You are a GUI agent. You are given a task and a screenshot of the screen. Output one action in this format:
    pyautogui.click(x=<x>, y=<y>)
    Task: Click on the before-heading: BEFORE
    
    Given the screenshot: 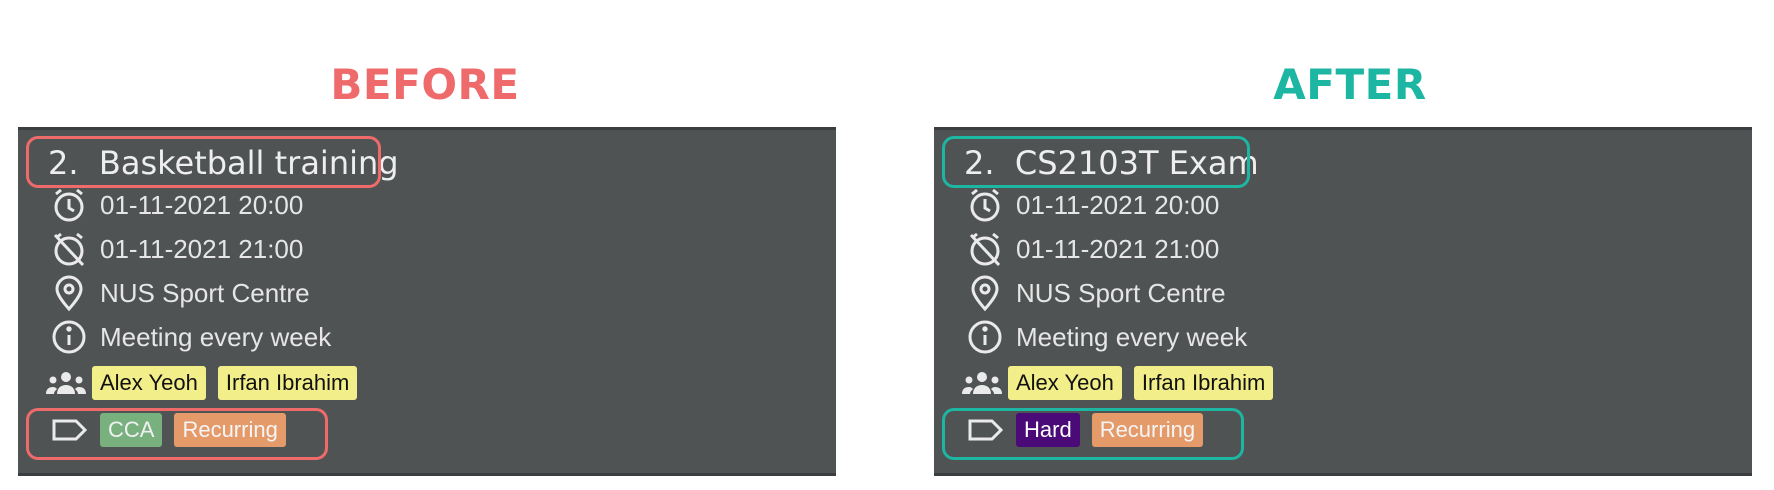 What is the action you would take?
    pyautogui.click(x=425, y=84)
    